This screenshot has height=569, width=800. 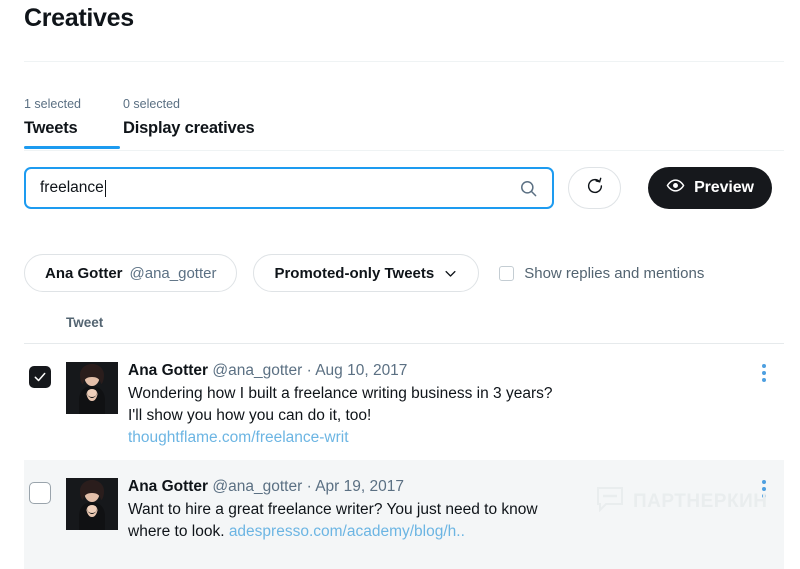 I want to click on tabs-divider, so click(x=404, y=150).